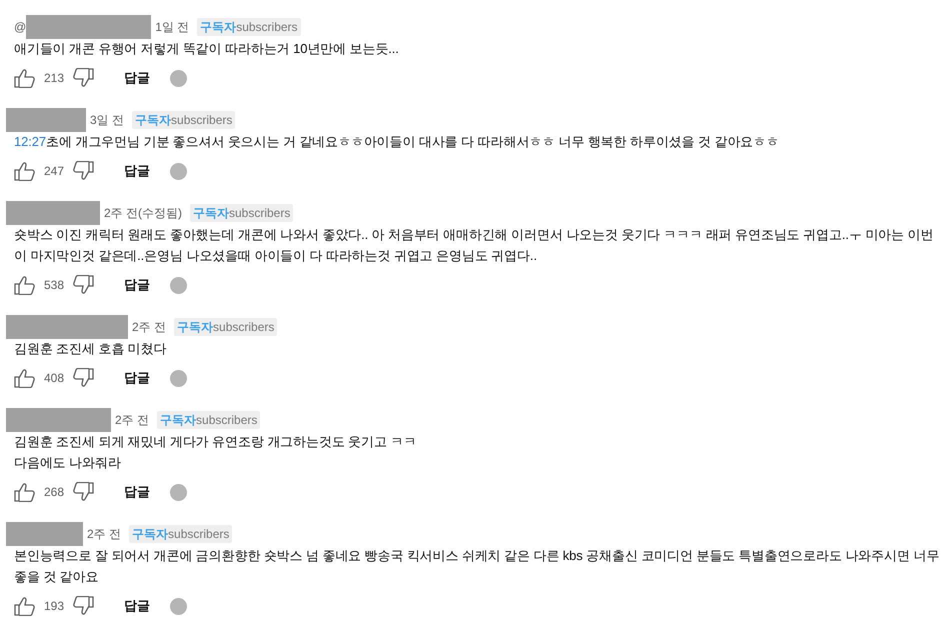  Describe the element at coordinates (172, 27) in the screenshot. I see `comment-time: 1일 전` at that location.